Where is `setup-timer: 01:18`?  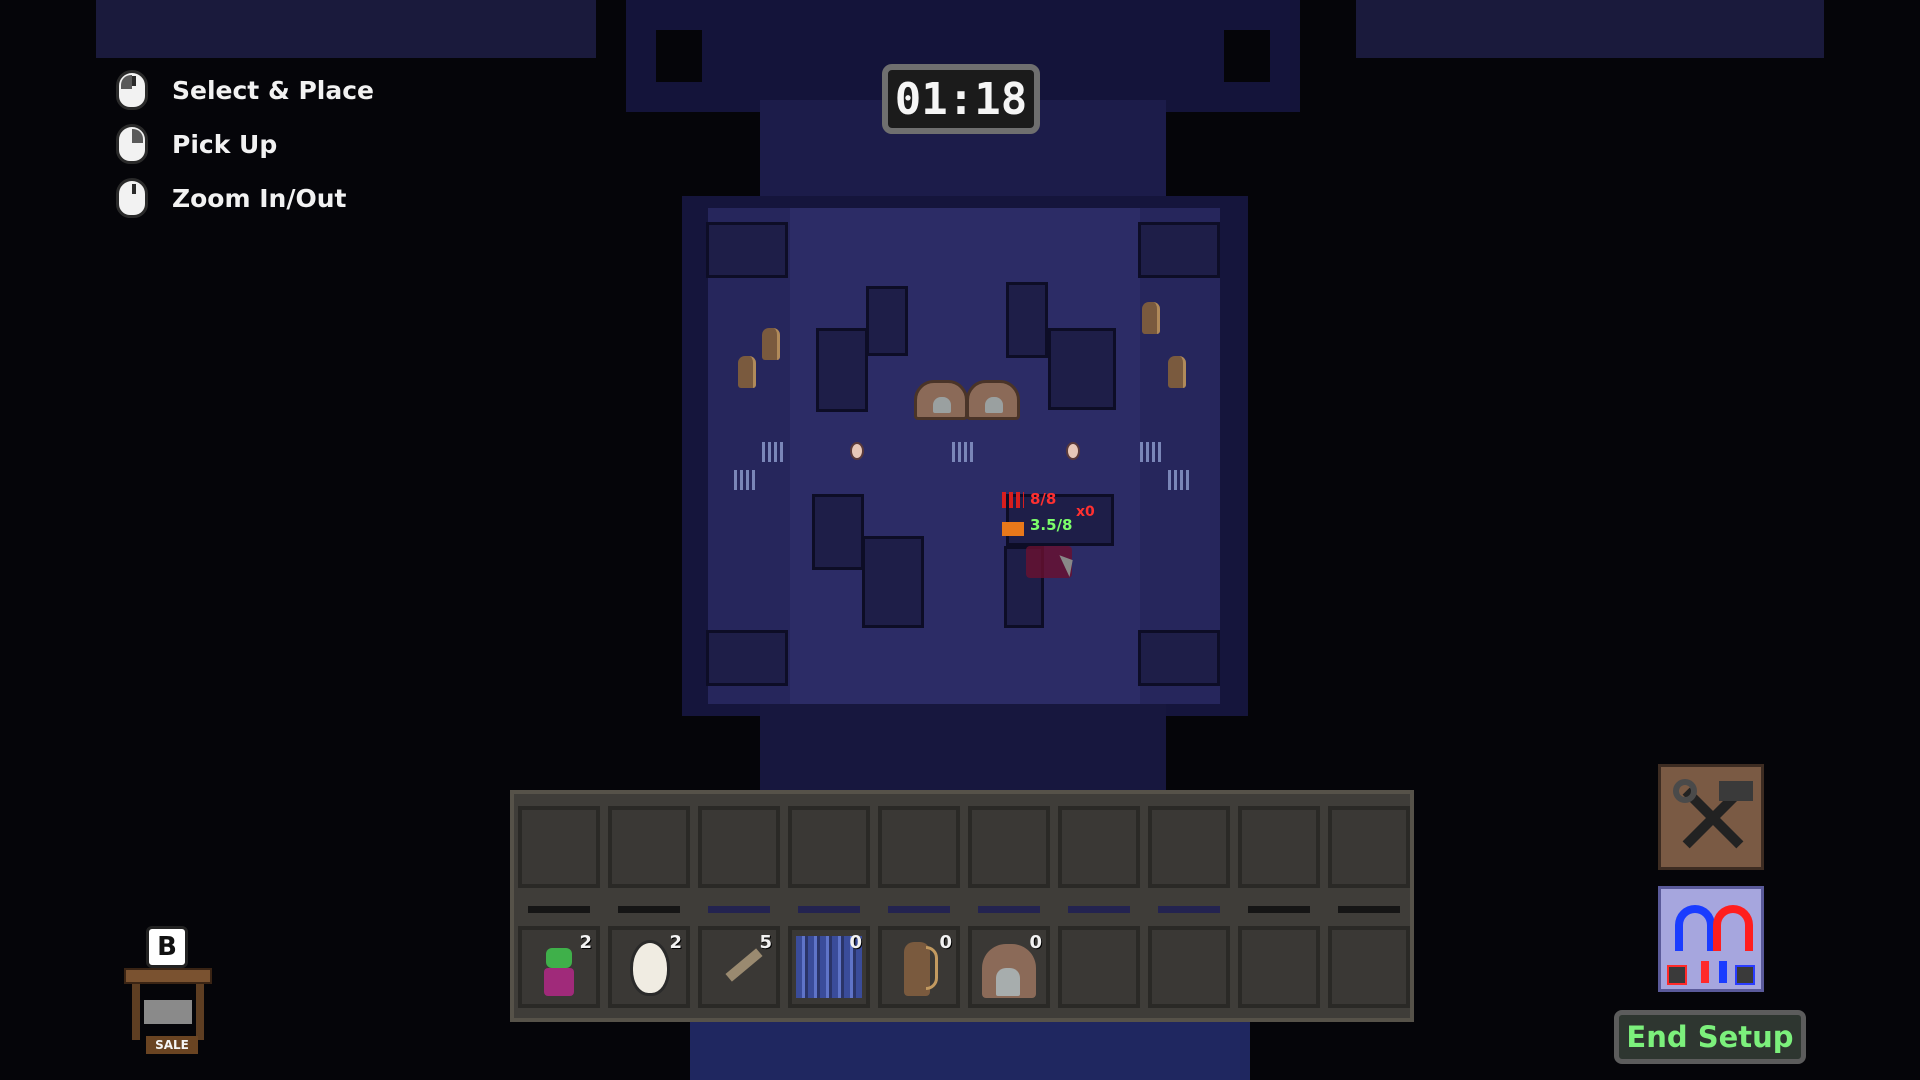
setup-timer: 01:18 is located at coordinates (961, 99).